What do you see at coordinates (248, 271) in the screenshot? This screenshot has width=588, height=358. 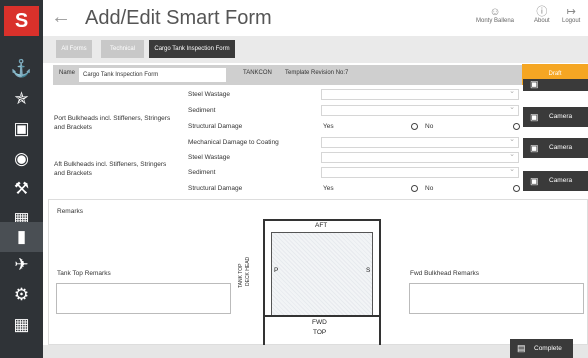 I see `deck-head-side-label: DECK HEAD` at bounding box center [248, 271].